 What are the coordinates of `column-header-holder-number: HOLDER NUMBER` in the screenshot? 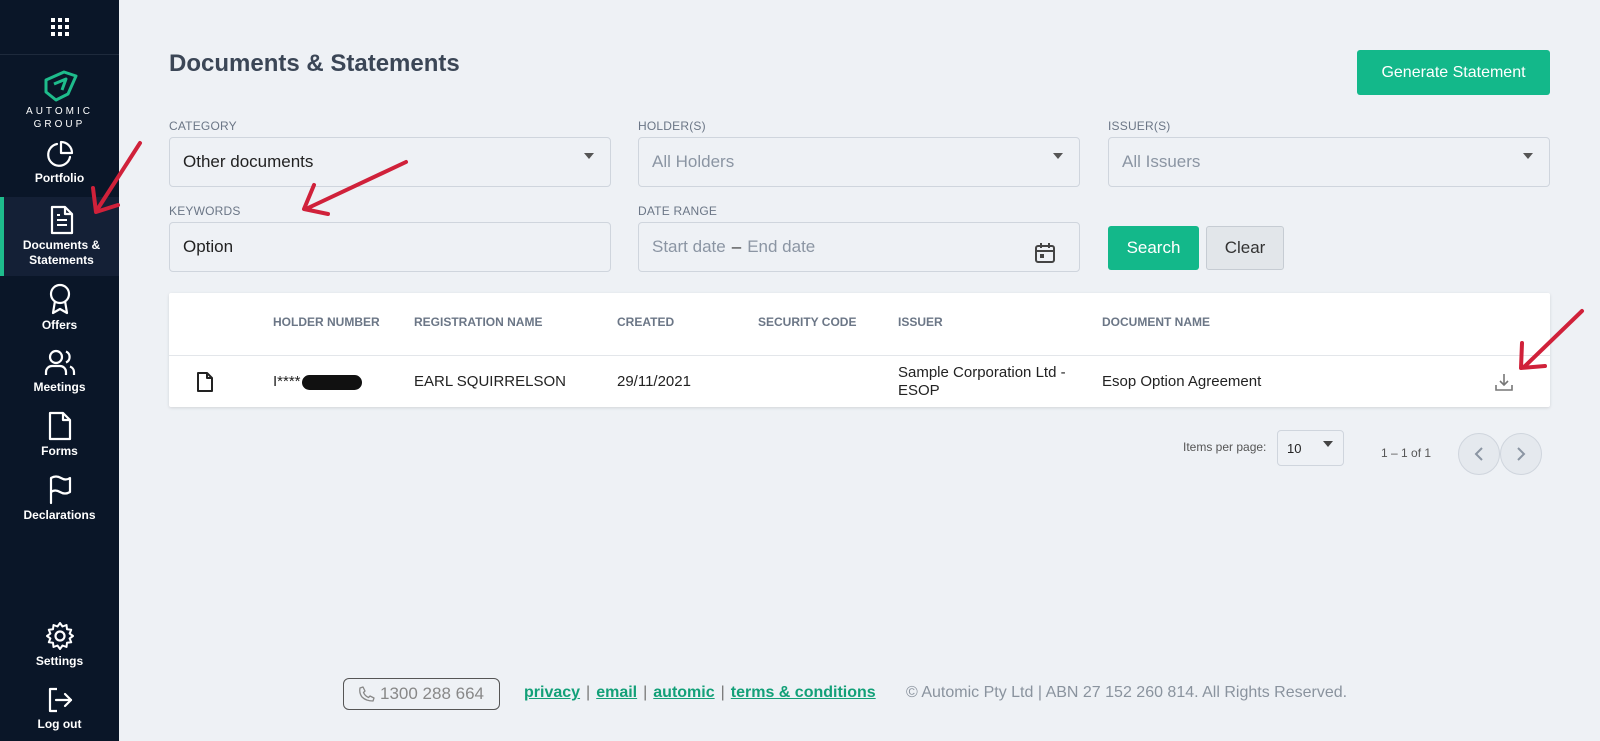 It's located at (326, 322).